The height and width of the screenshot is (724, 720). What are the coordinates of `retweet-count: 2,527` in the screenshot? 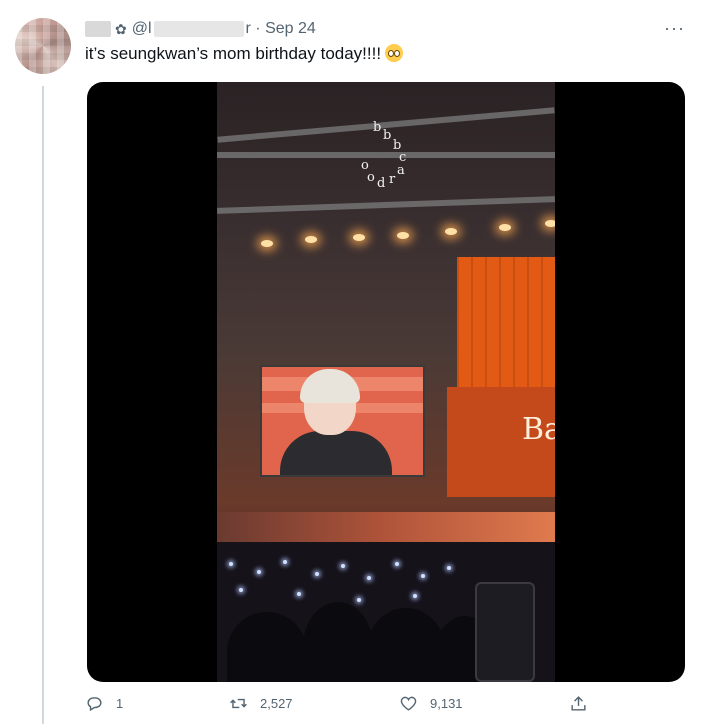 It's located at (276, 703).